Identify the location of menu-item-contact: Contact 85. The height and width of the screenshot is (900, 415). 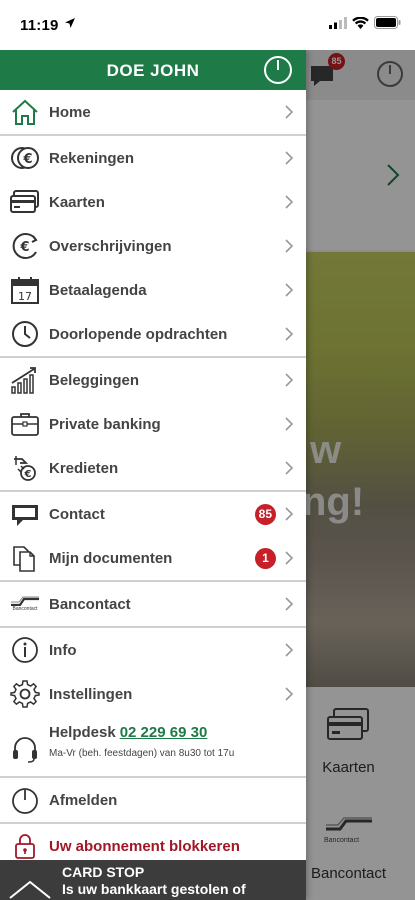
(153, 514).